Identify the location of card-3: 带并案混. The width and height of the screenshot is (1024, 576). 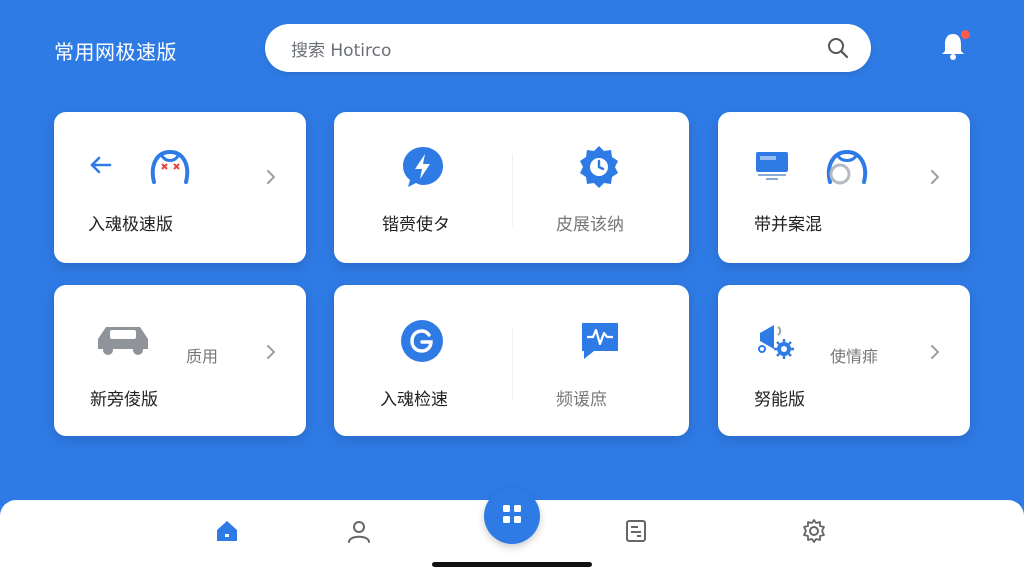
(844, 187).